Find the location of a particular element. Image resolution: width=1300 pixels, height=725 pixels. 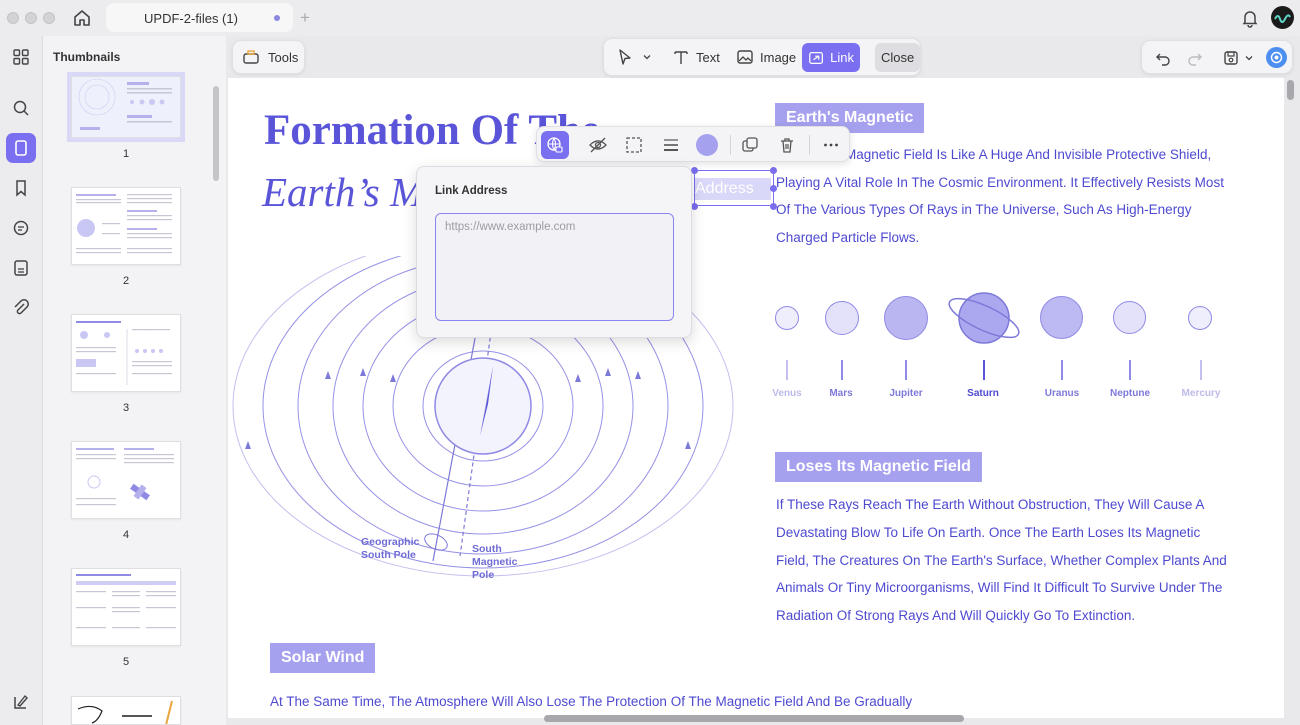

thumbnail-panel: Thumbnails 1 2 3 4 5 is located at coordinates (134, 380).